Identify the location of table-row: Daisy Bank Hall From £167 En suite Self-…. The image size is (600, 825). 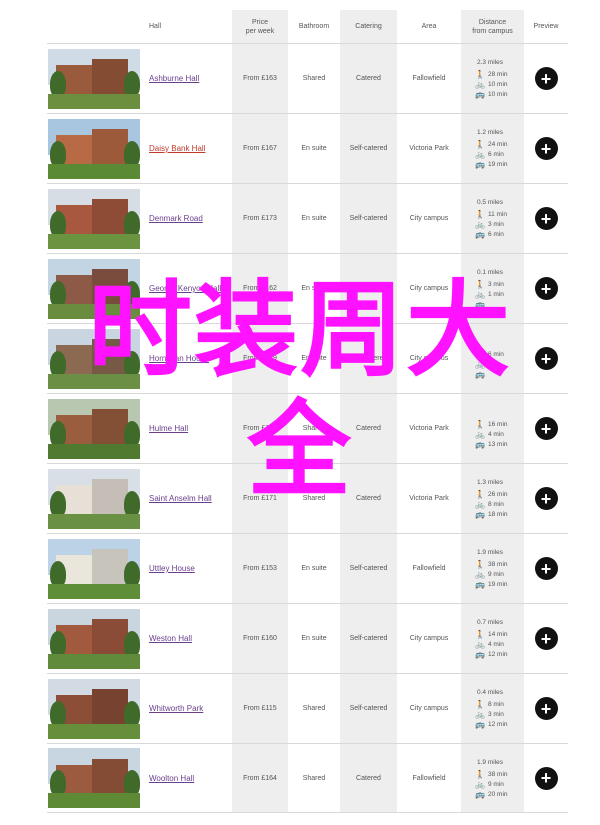
(307, 148).